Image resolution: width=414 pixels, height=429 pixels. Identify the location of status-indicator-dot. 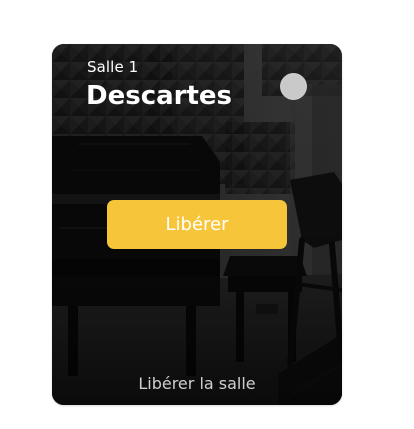
(293, 86).